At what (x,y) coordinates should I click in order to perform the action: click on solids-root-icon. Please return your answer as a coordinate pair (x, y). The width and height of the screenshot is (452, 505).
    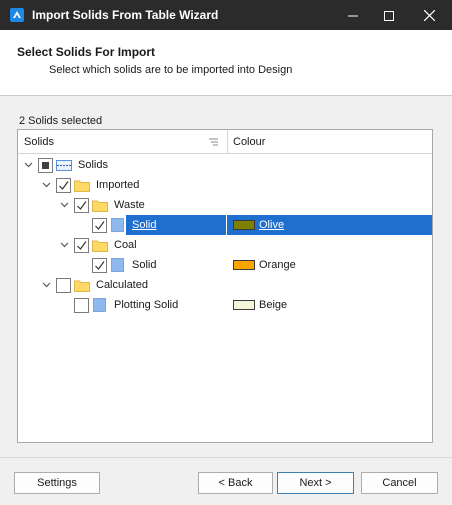
    Looking at the image, I should click on (64, 165).